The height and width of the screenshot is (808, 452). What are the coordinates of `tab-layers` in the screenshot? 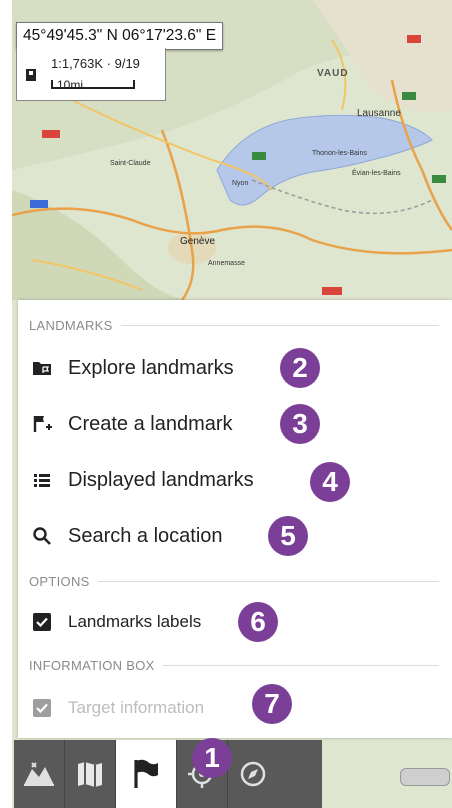 It's located at (39, 774).